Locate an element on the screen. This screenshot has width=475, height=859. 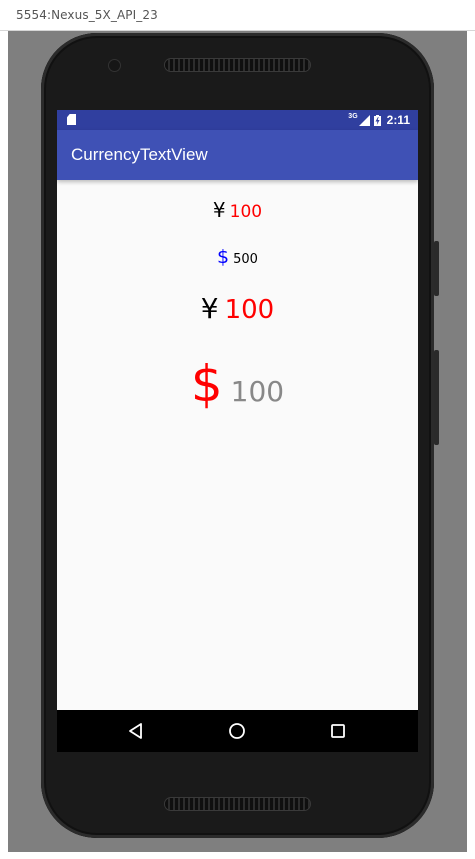
currency-text-view-3: ¥ 100 is located at coordinates (237, 308).